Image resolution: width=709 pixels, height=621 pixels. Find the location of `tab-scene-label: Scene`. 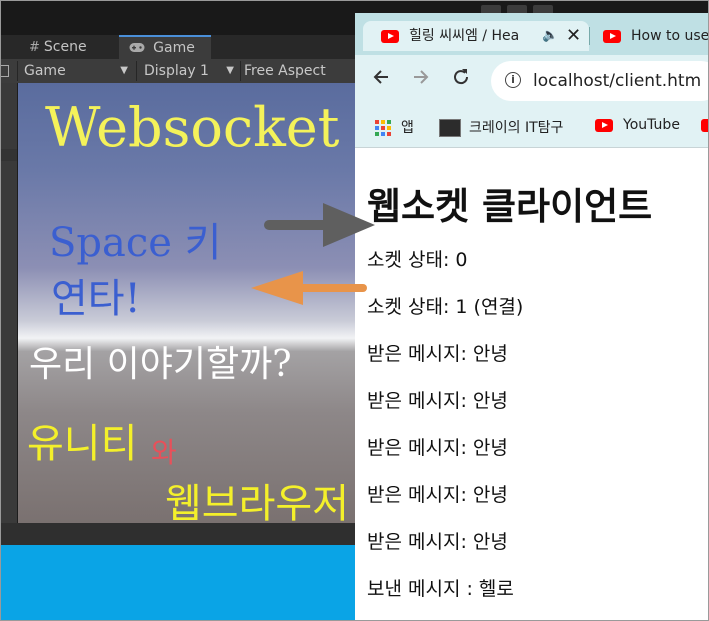

tab-scene-label: Scene is located at coordinates (65, 47).